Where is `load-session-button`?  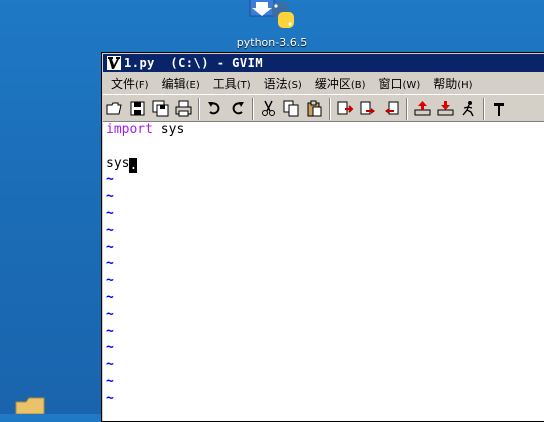
load-session-button is located at coordinates (422, 108).